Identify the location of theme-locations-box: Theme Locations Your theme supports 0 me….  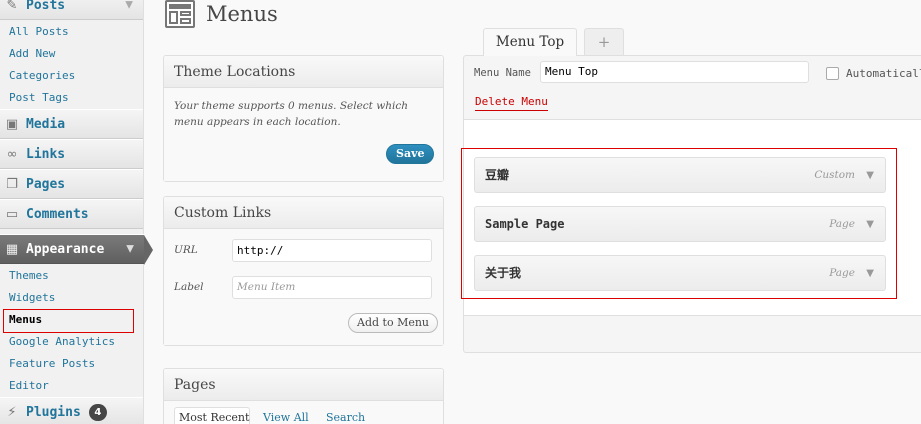
(303, 118).